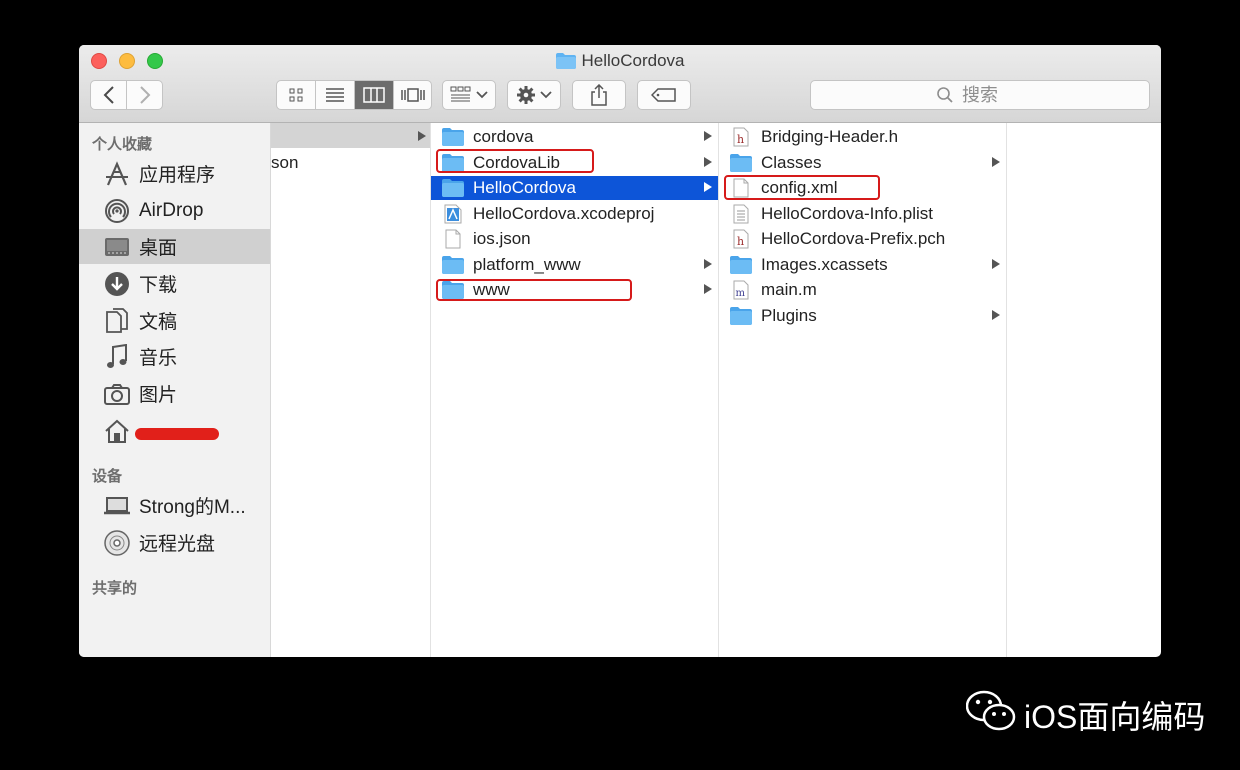 Image resolution: width=1240 pixels, height=770 pixels. What do you see at coordinates (374, 95) in the screenshot?
I see `column-view-button` at bounding box center [374, 95].